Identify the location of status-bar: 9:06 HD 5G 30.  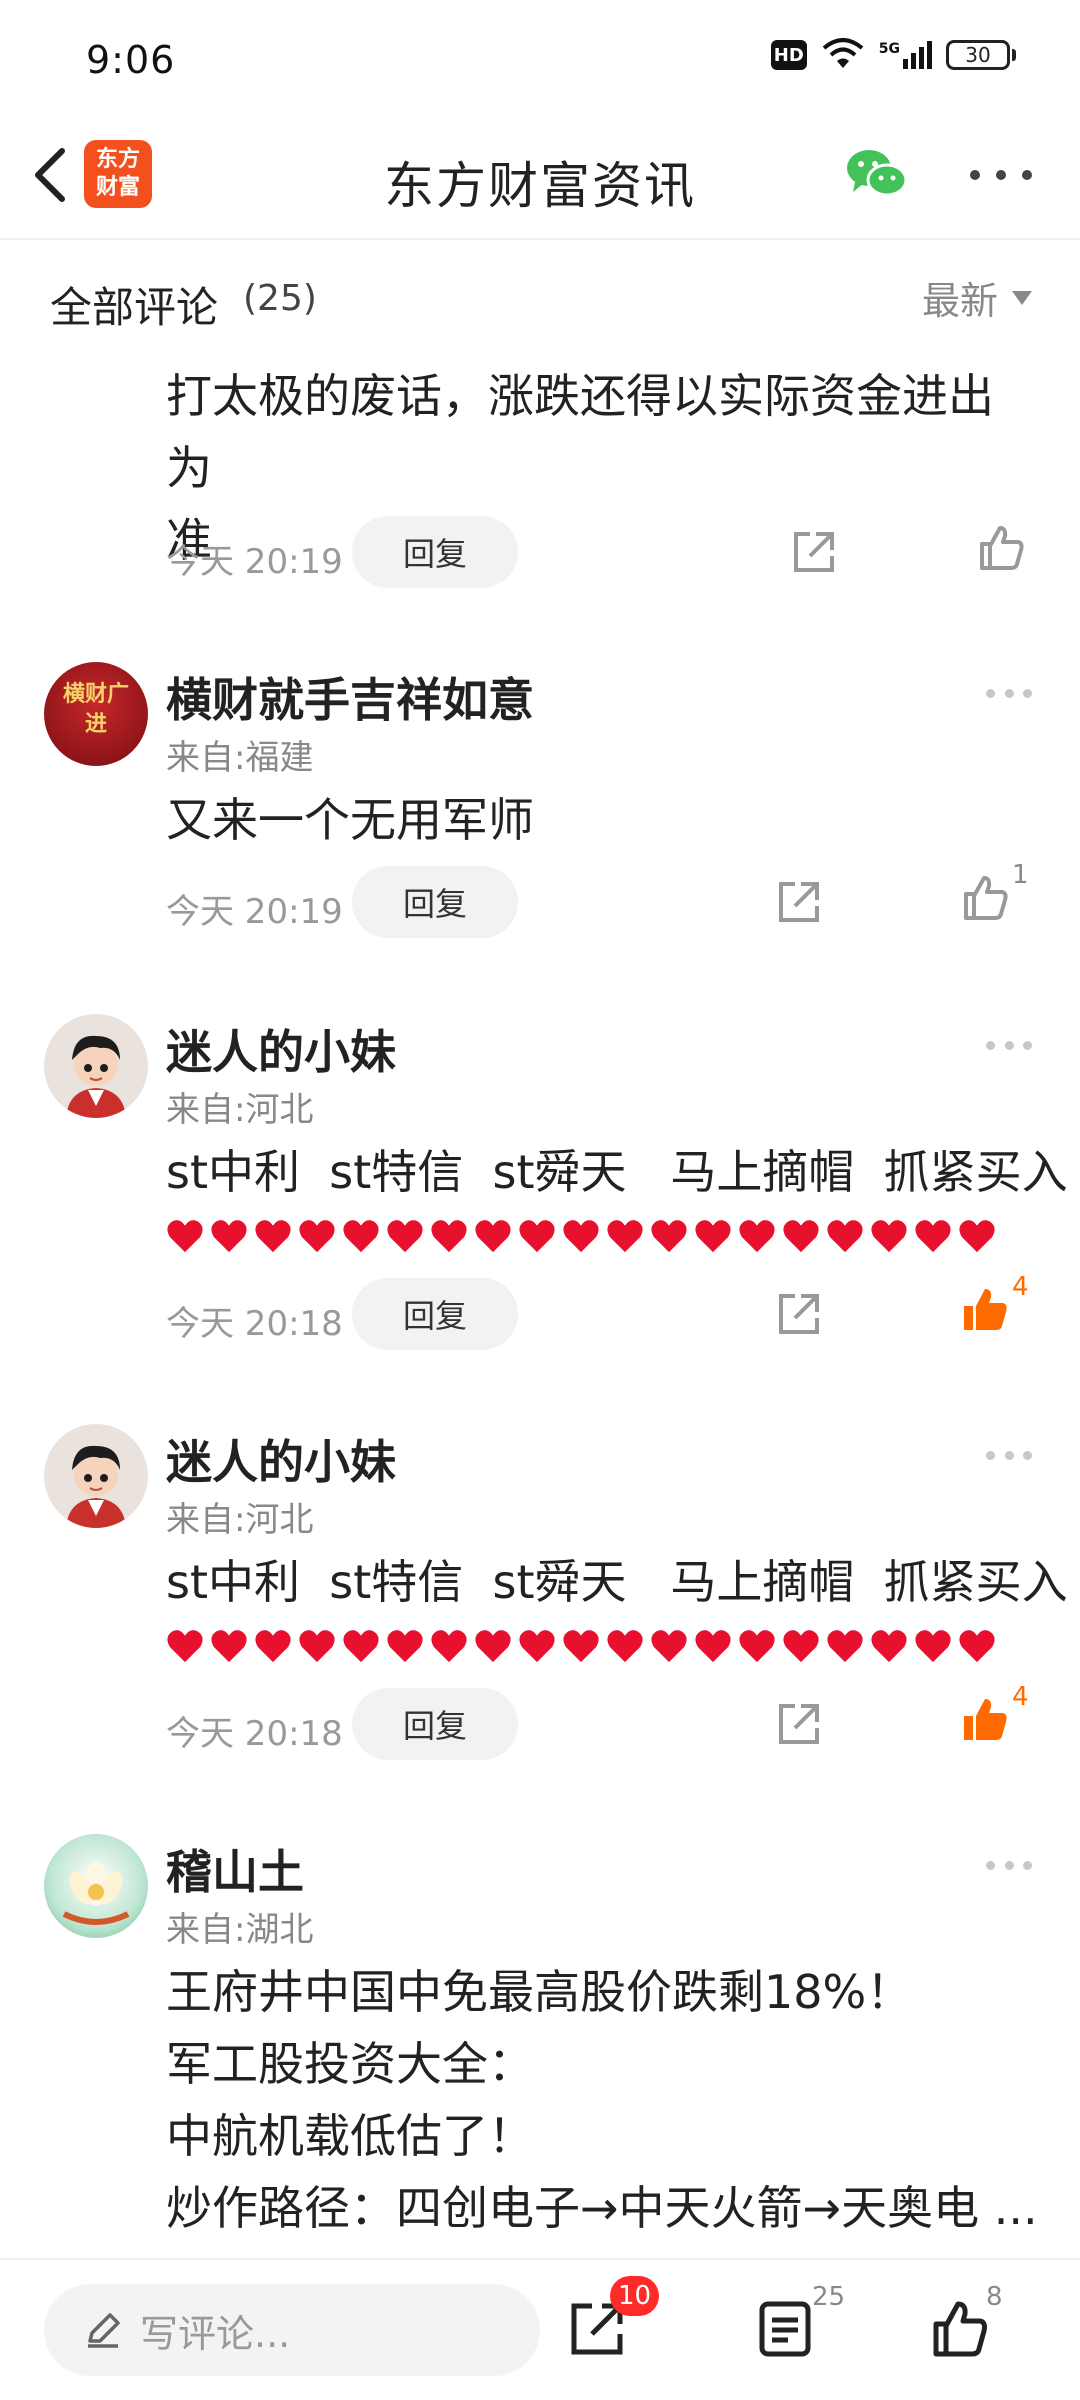
(540, 55).